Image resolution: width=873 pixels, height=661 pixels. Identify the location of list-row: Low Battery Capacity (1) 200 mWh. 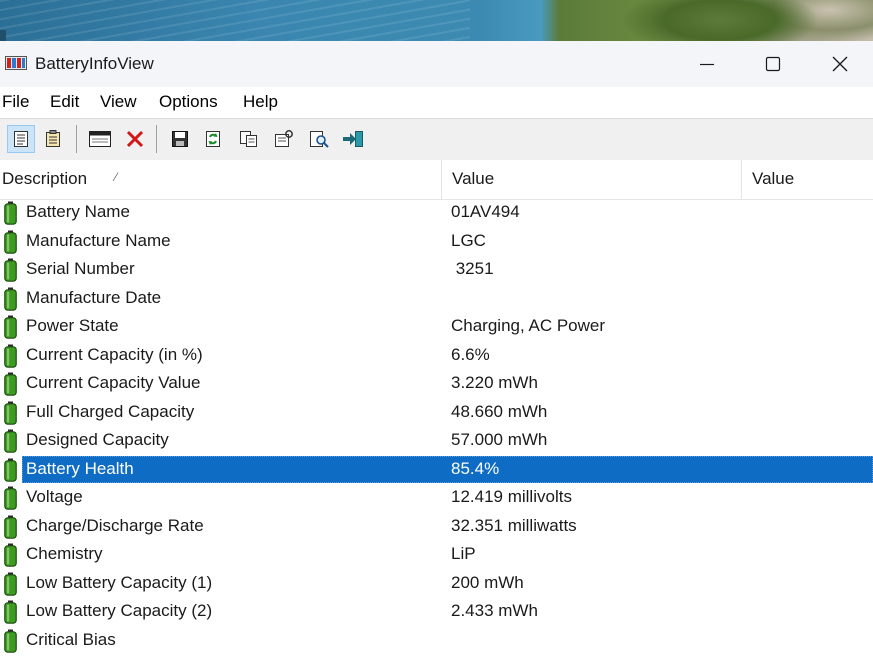
(436, 584).